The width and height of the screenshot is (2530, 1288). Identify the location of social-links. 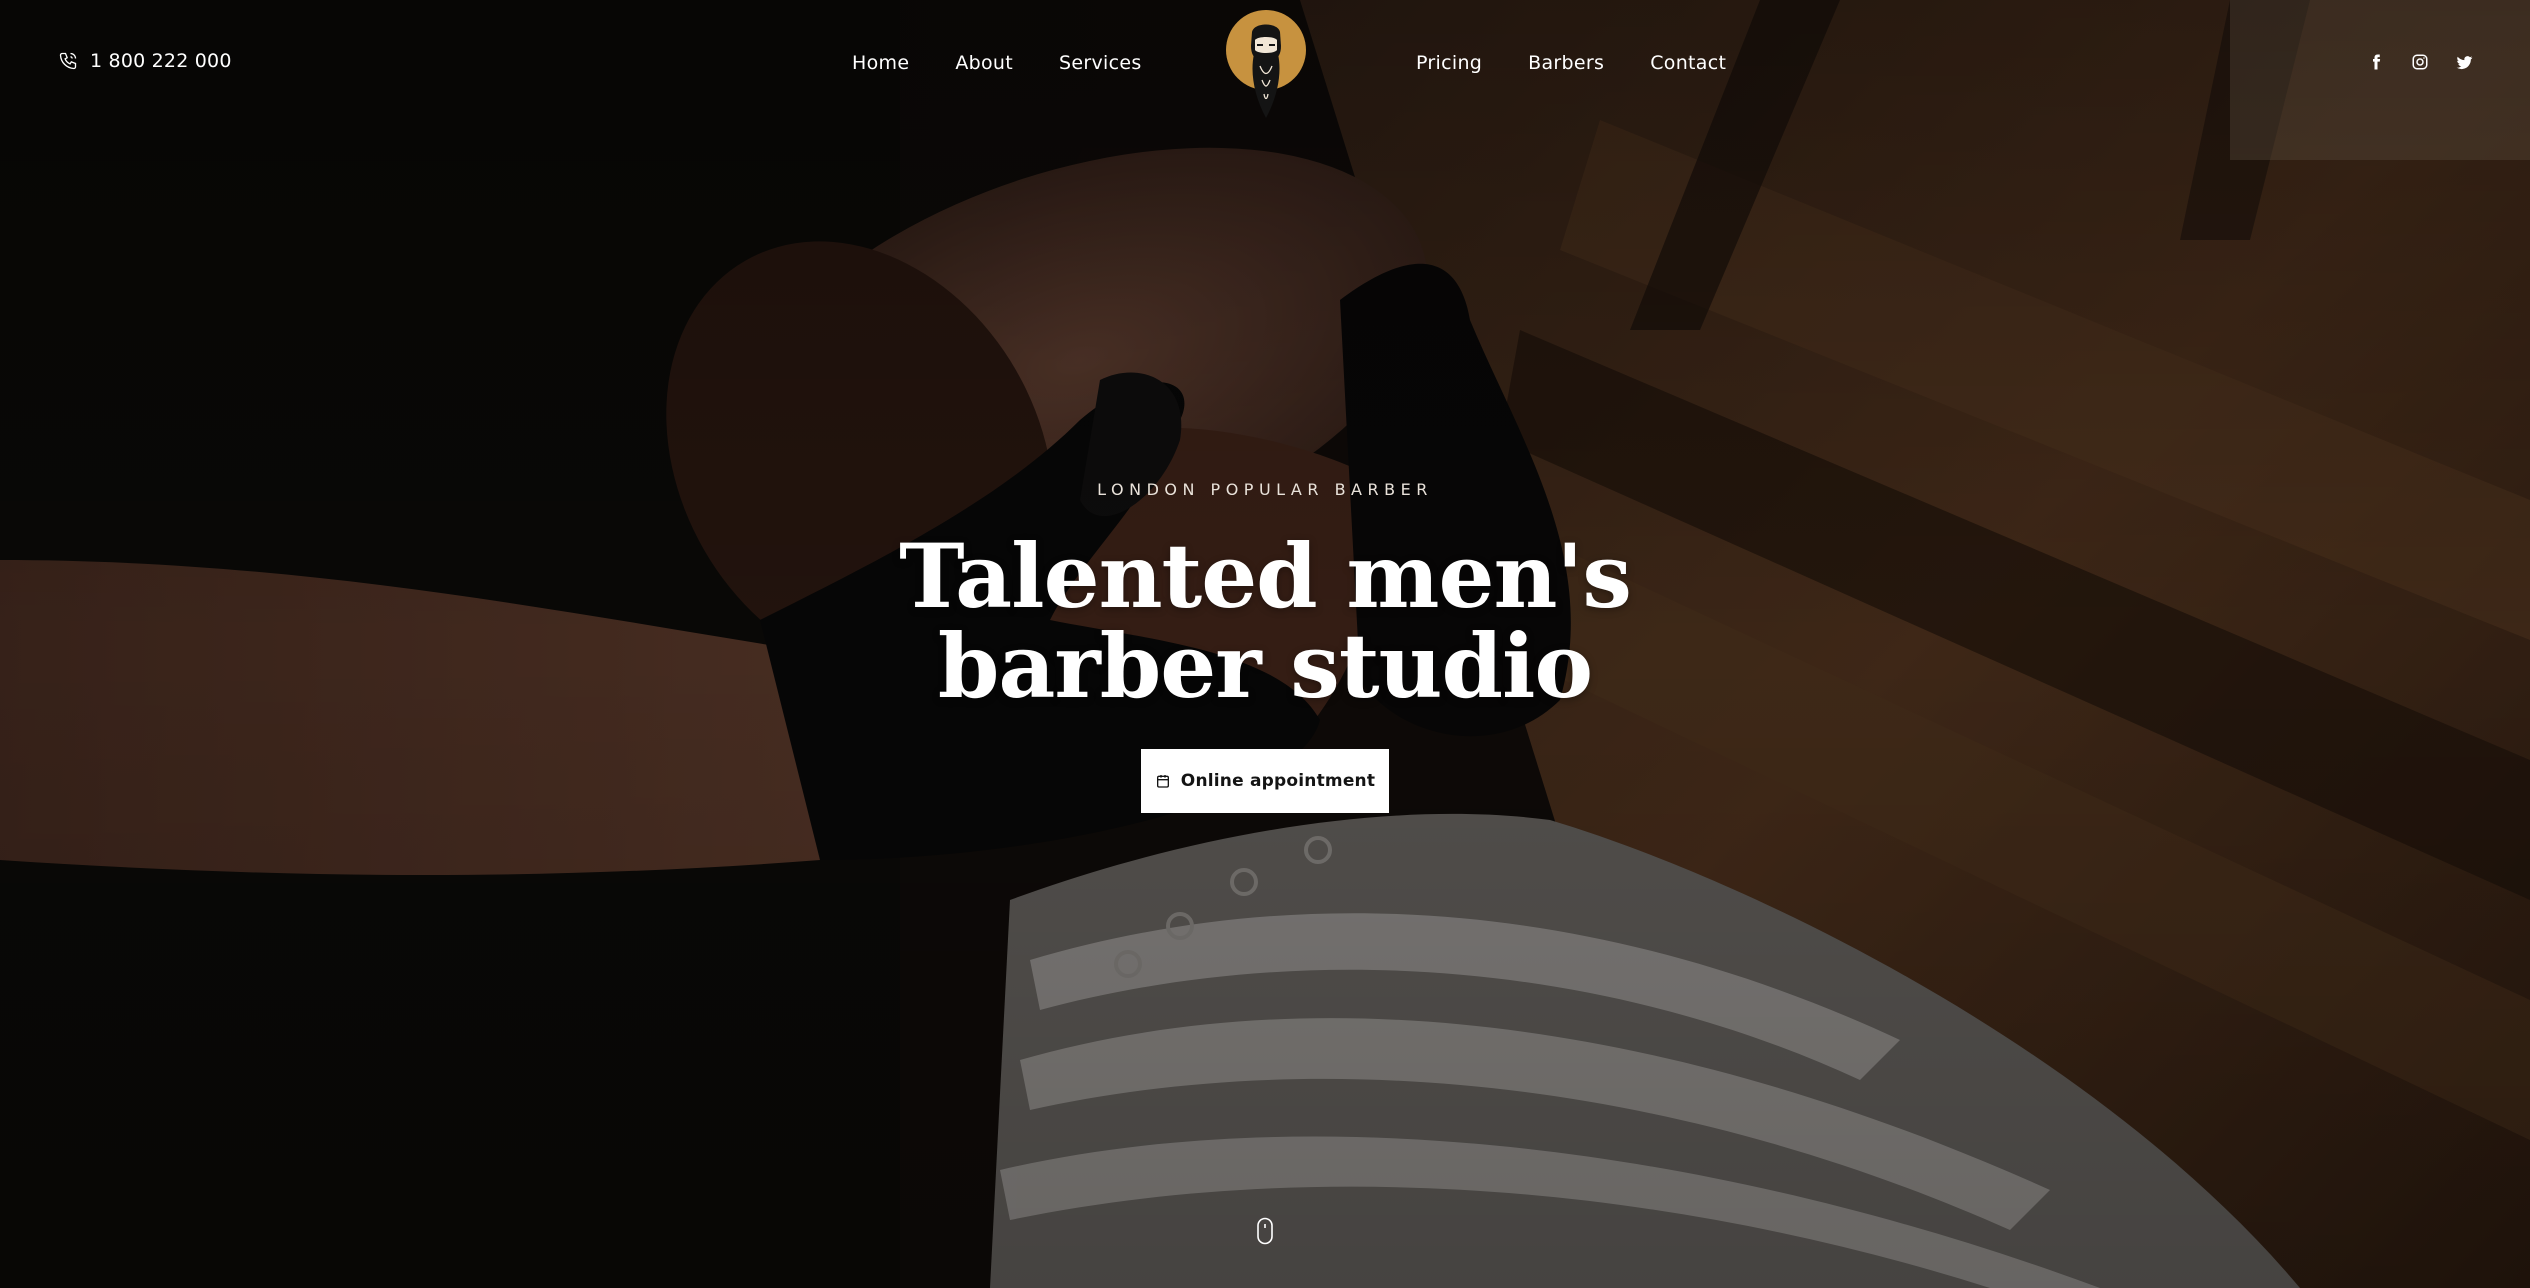
(2420, 62).